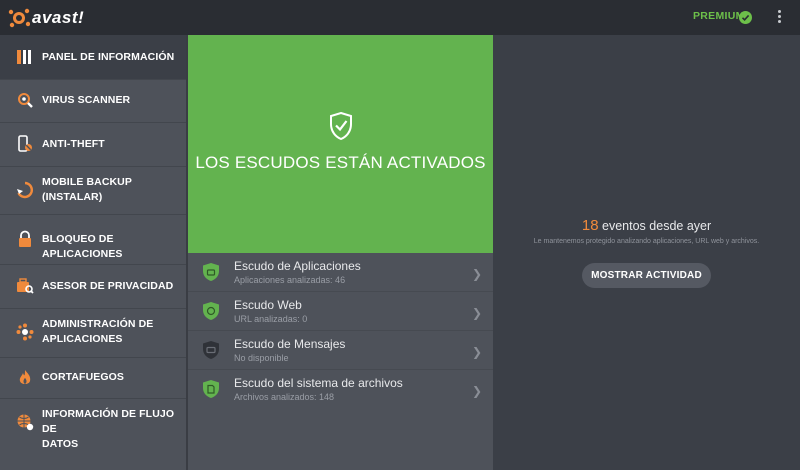 Image resolution: width=800 pixels, height=470 pixels. Describe the element at coordinates (25, 422) in the screenshot. I see `data-flow-icon` at that location.